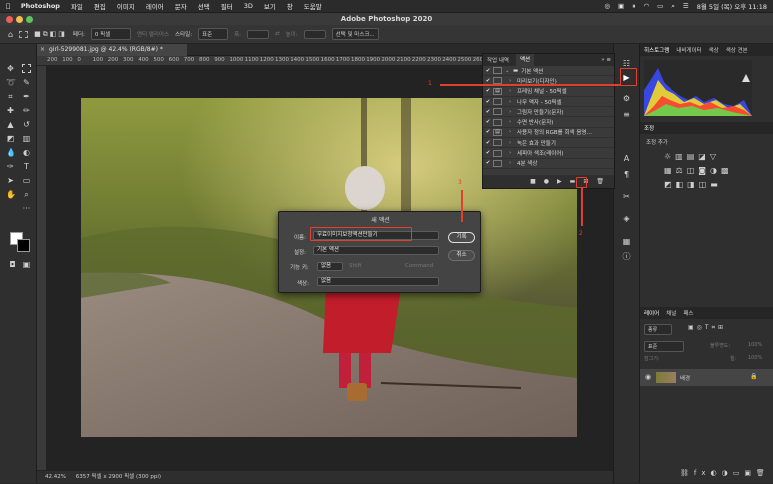  Describe the element at coordinates (548, 71) in the screenshot. I see `action-set-row: ✔ ⌄ ▬ 기본 액션` at that location.